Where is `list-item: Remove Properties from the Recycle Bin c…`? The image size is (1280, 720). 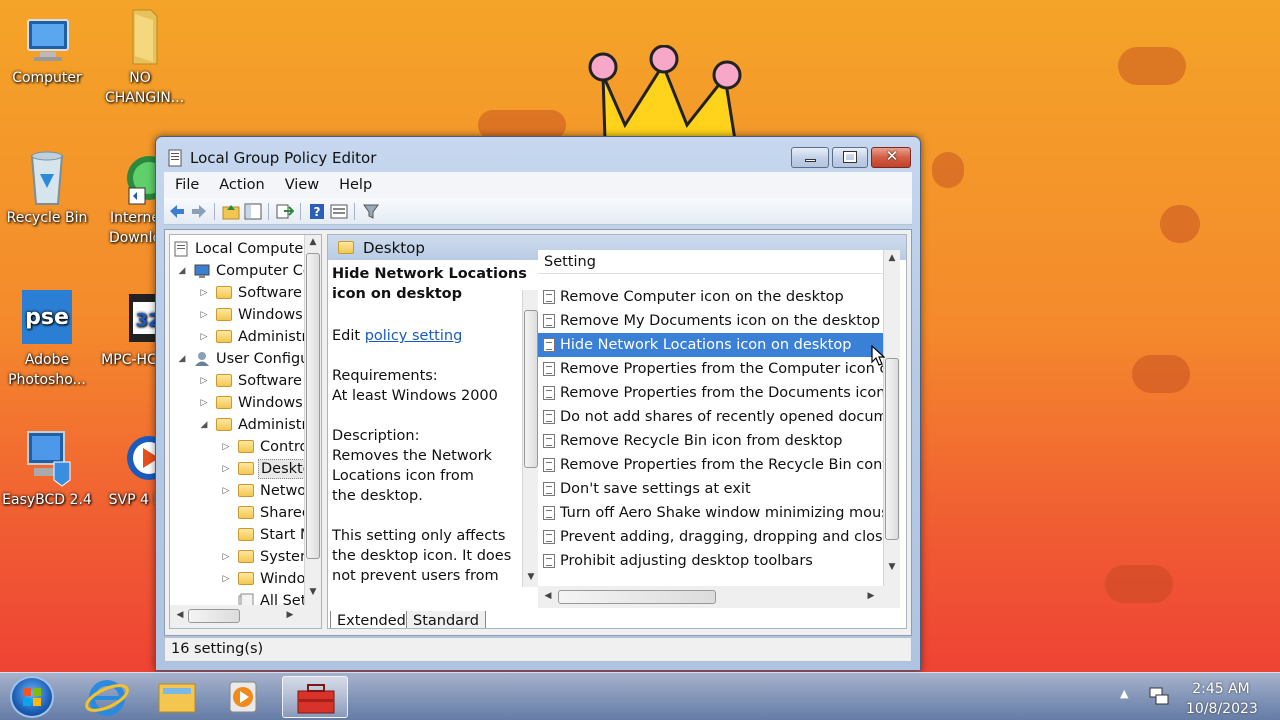 list-item: Remove Properties from the Recycle Bin c… is located at coordinates (710, 465).